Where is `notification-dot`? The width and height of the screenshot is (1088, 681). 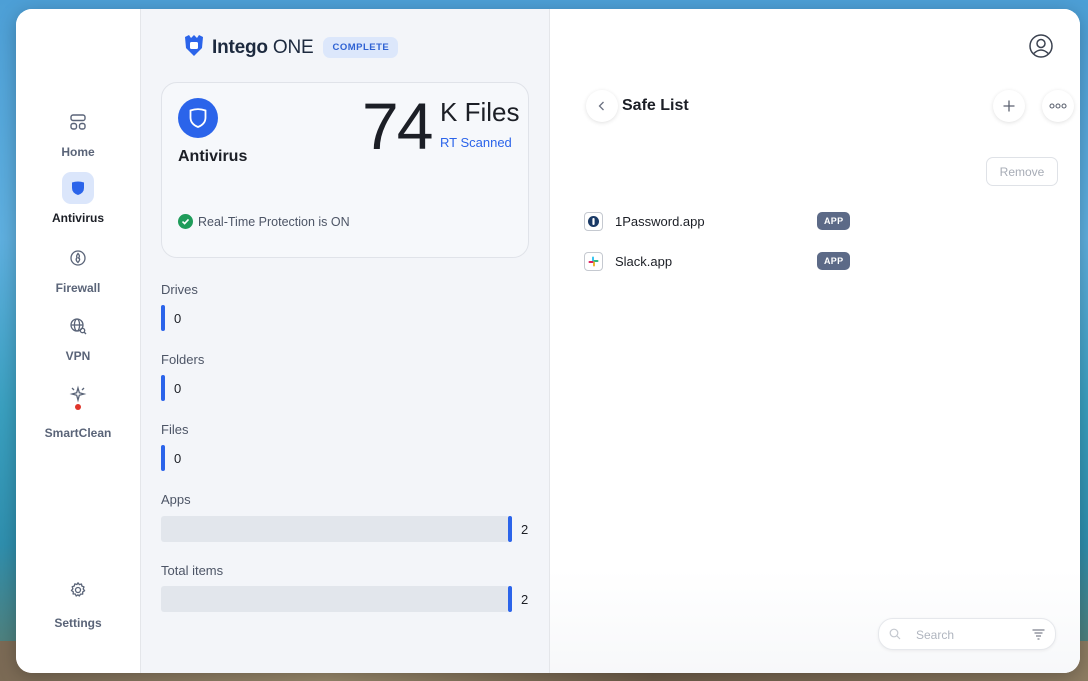 notification-dot is located at coordinates (78, 407).